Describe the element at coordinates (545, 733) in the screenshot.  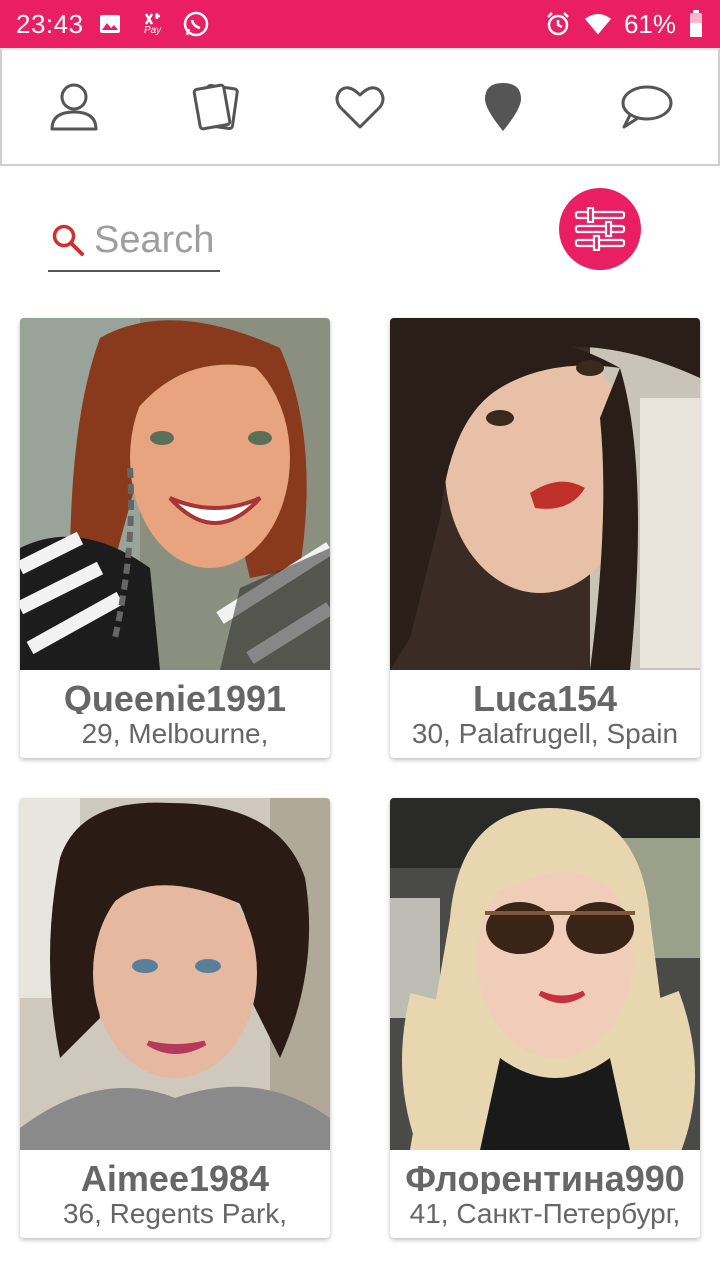
I see `profile-location: 30, Palafrugell, Spain` at that location.